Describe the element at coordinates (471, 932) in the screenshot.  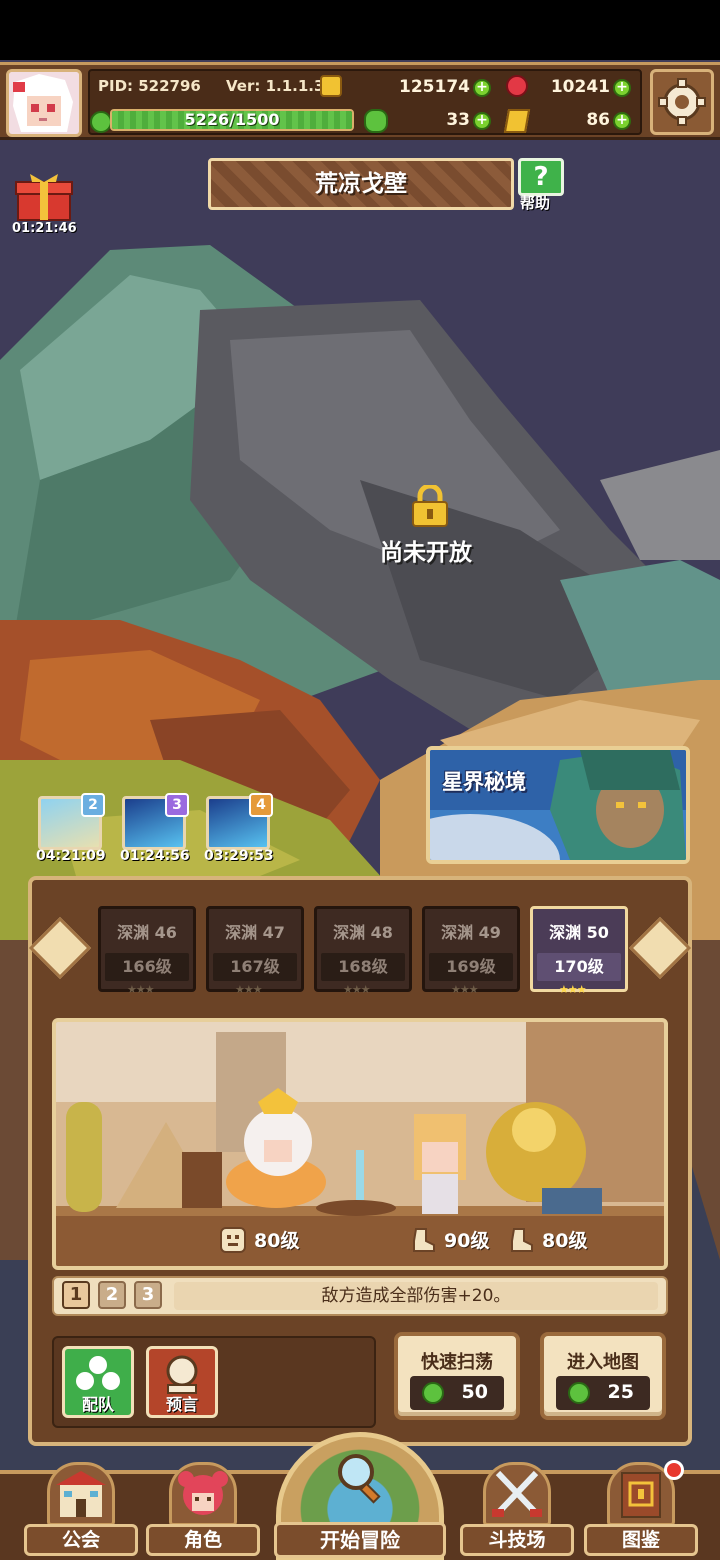
I see `stage-name: 深渊 49` at that location.